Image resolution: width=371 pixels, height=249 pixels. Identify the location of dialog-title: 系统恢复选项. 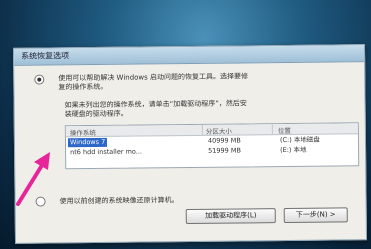
(45, 56).